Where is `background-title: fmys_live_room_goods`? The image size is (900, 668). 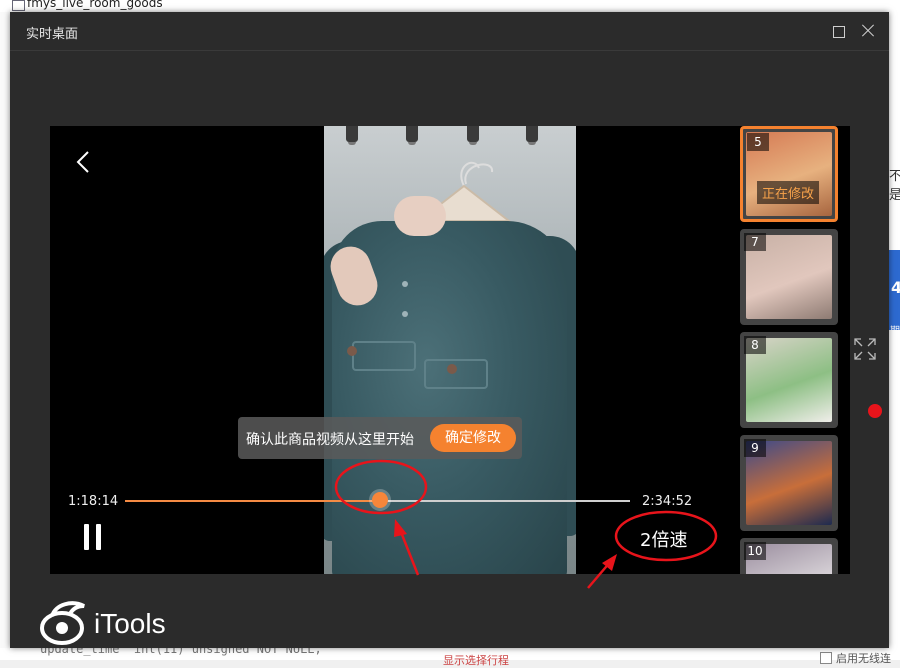
background-title: fmys_live_room_goods is located at coordinates (95, 5).